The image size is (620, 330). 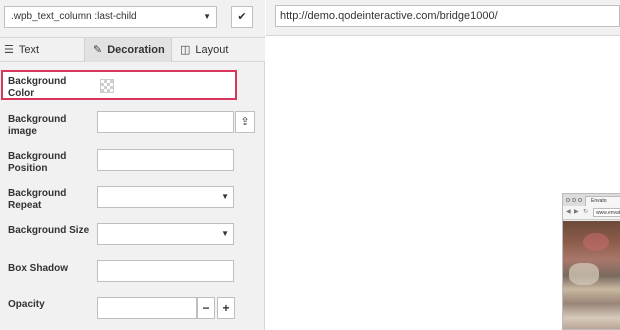 What do you see at coordinates (9, 50) in the screenshot?
I see `lines-icon: ☰` at bounding box center [9, 50].